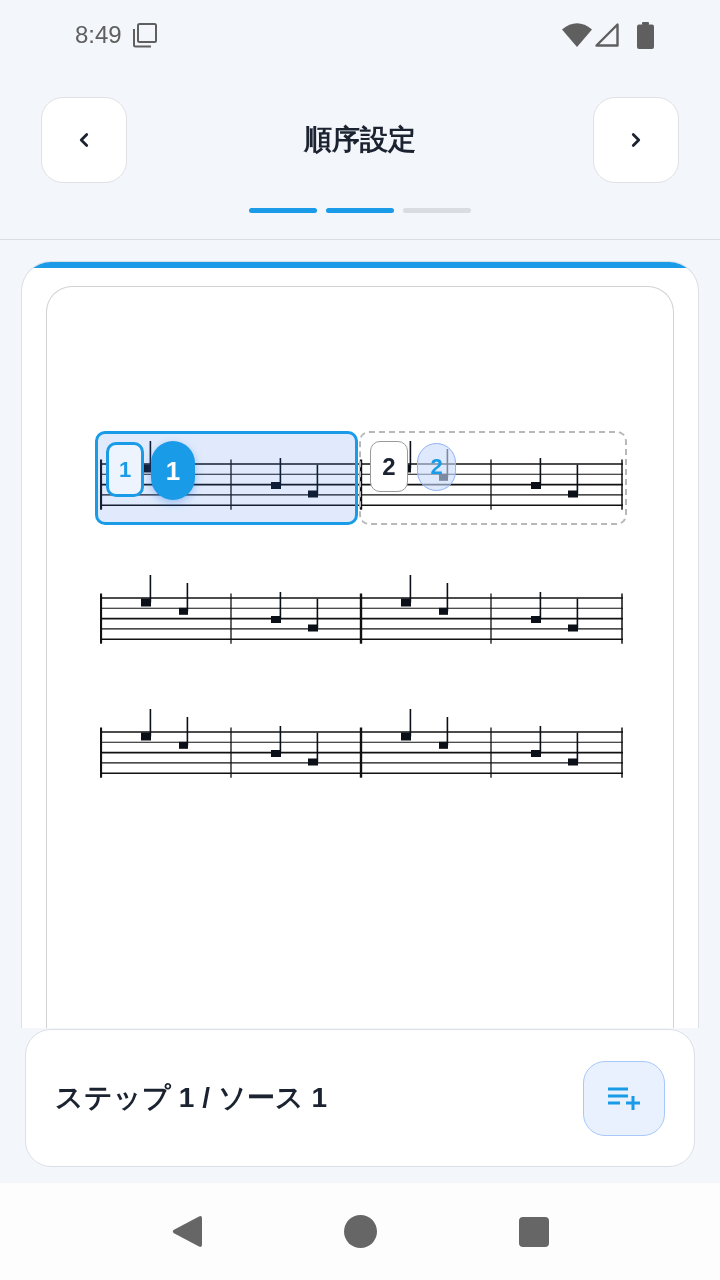 This screenshot has height=1280, width=720. What do you see at coordinates (360, 140) in the screenshot?
I see `page-title: 順序設定` at bounding box center [360, 140].